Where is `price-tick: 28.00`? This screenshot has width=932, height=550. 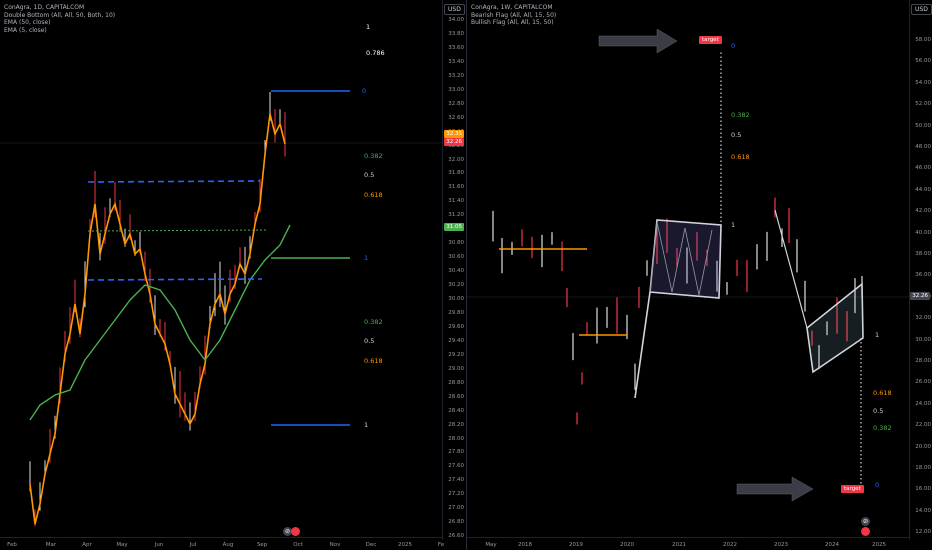
price-tick: 28.00 is located at coordinates (456, 438).